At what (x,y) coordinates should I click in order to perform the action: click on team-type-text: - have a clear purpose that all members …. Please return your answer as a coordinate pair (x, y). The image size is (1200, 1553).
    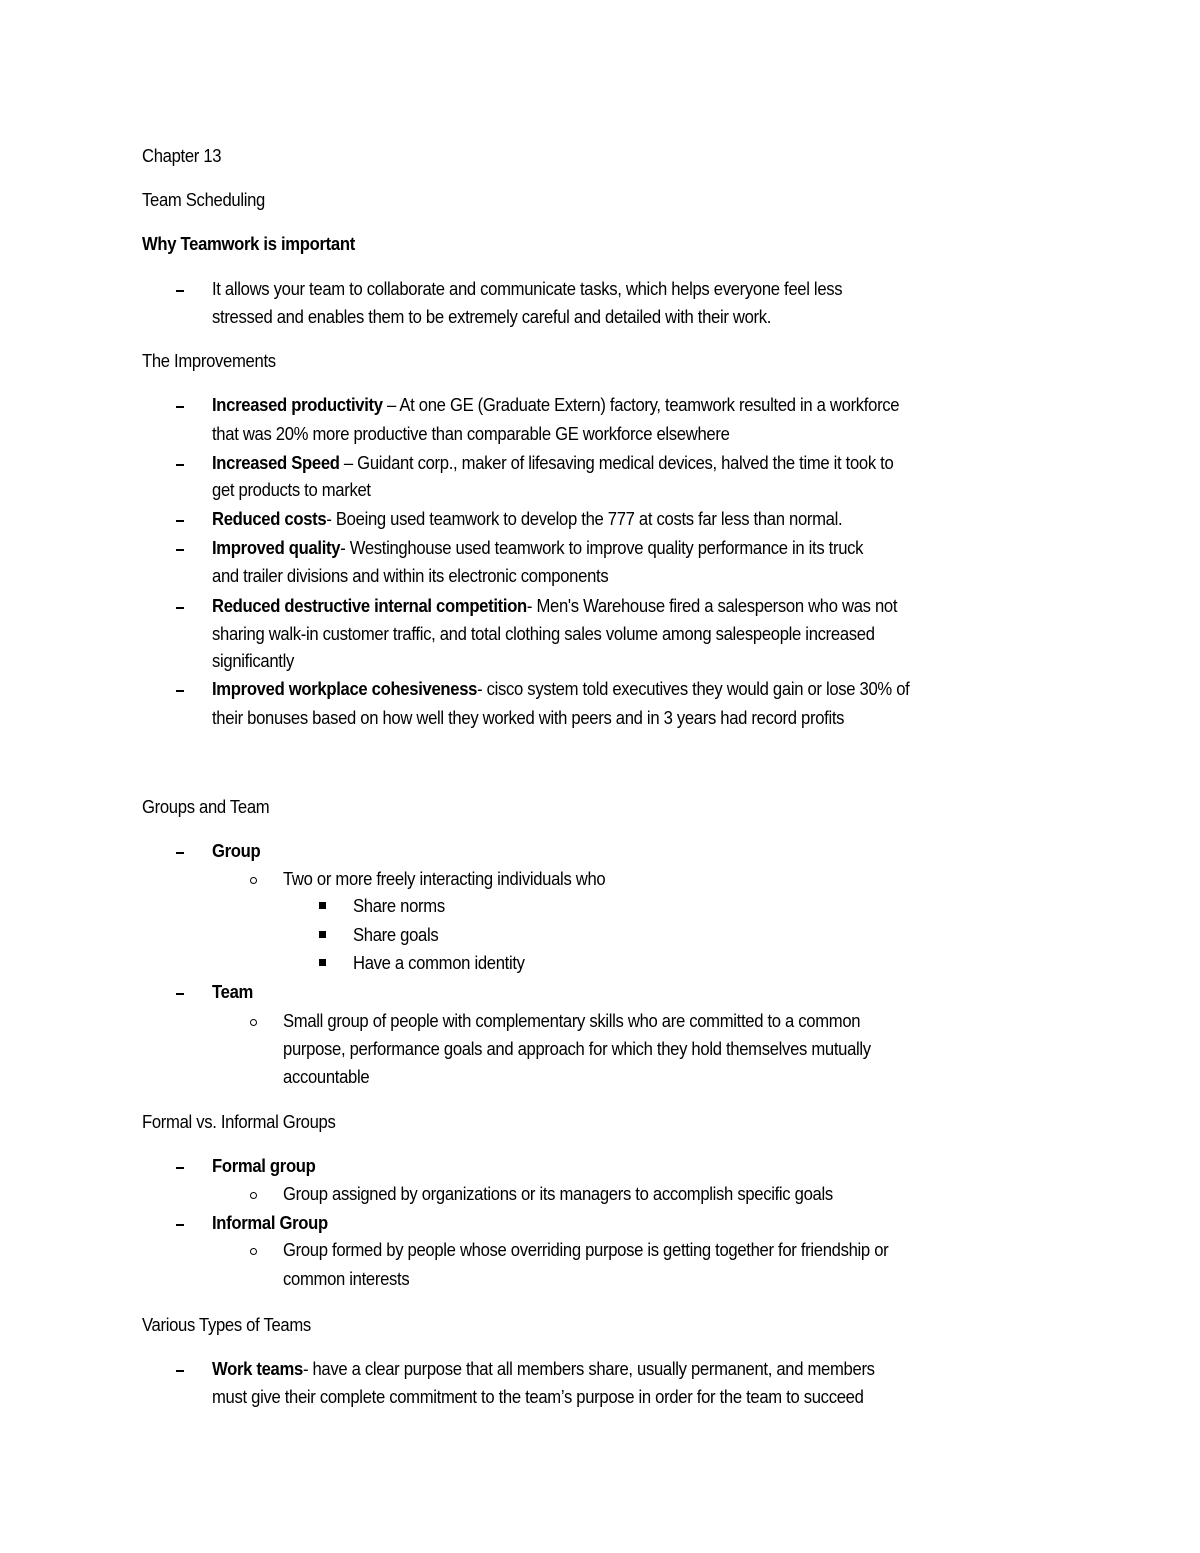
    Looking at the image, I should click on (588, 1368).